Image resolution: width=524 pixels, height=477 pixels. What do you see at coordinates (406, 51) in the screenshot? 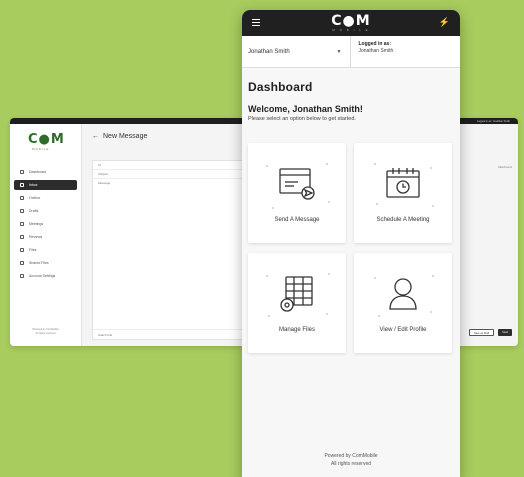
I see `logged-in-info: Logged in as: Jonathan Smith` at bounding box center [406, 51].